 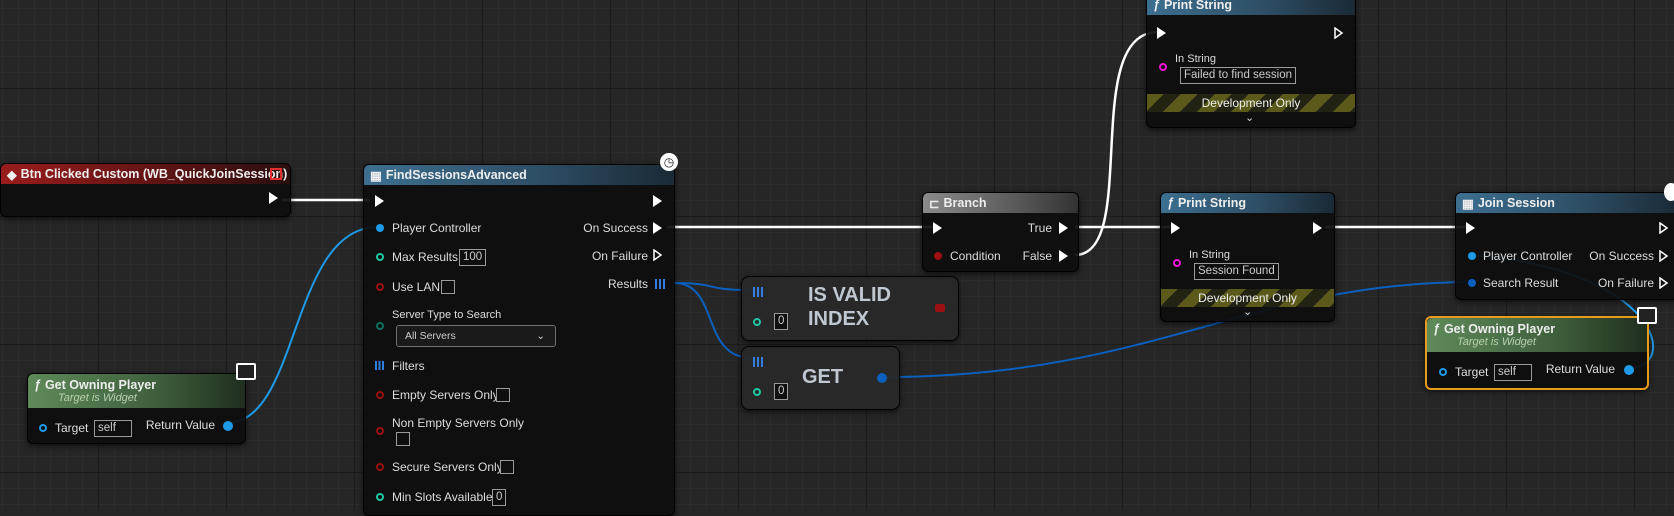 What do you see at coordinates (1621, 256) in the screenshot?
I see `on-success-label: On Success` at bounding box center [1621, 256].